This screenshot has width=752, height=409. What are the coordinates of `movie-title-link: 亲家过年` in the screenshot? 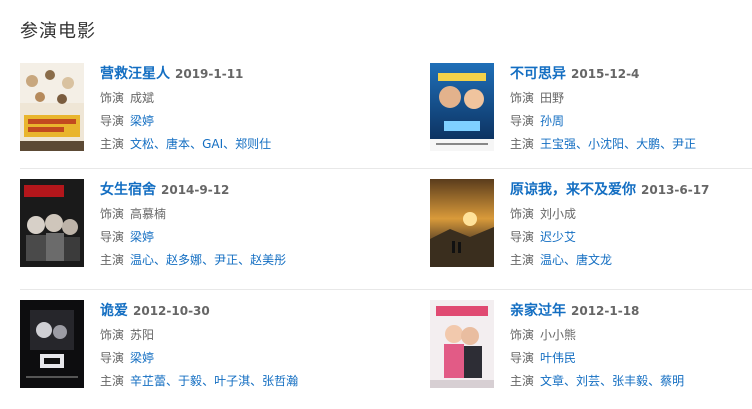 It's located at (538, 311).